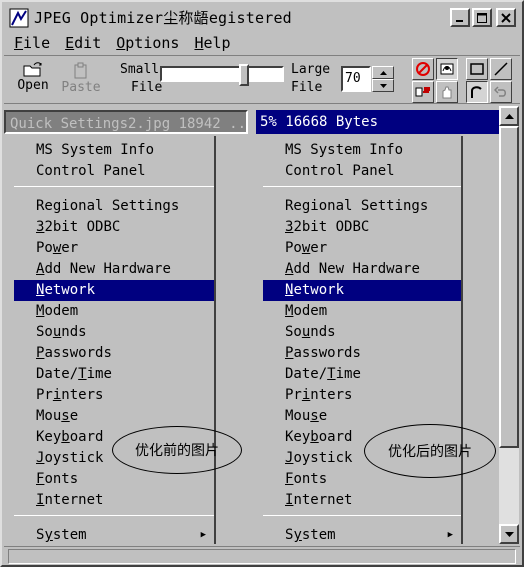  What do you see at coordinates (81, 80) in the screenshot?
I see `paste-button: Paste` at bounding box center [81, 80].